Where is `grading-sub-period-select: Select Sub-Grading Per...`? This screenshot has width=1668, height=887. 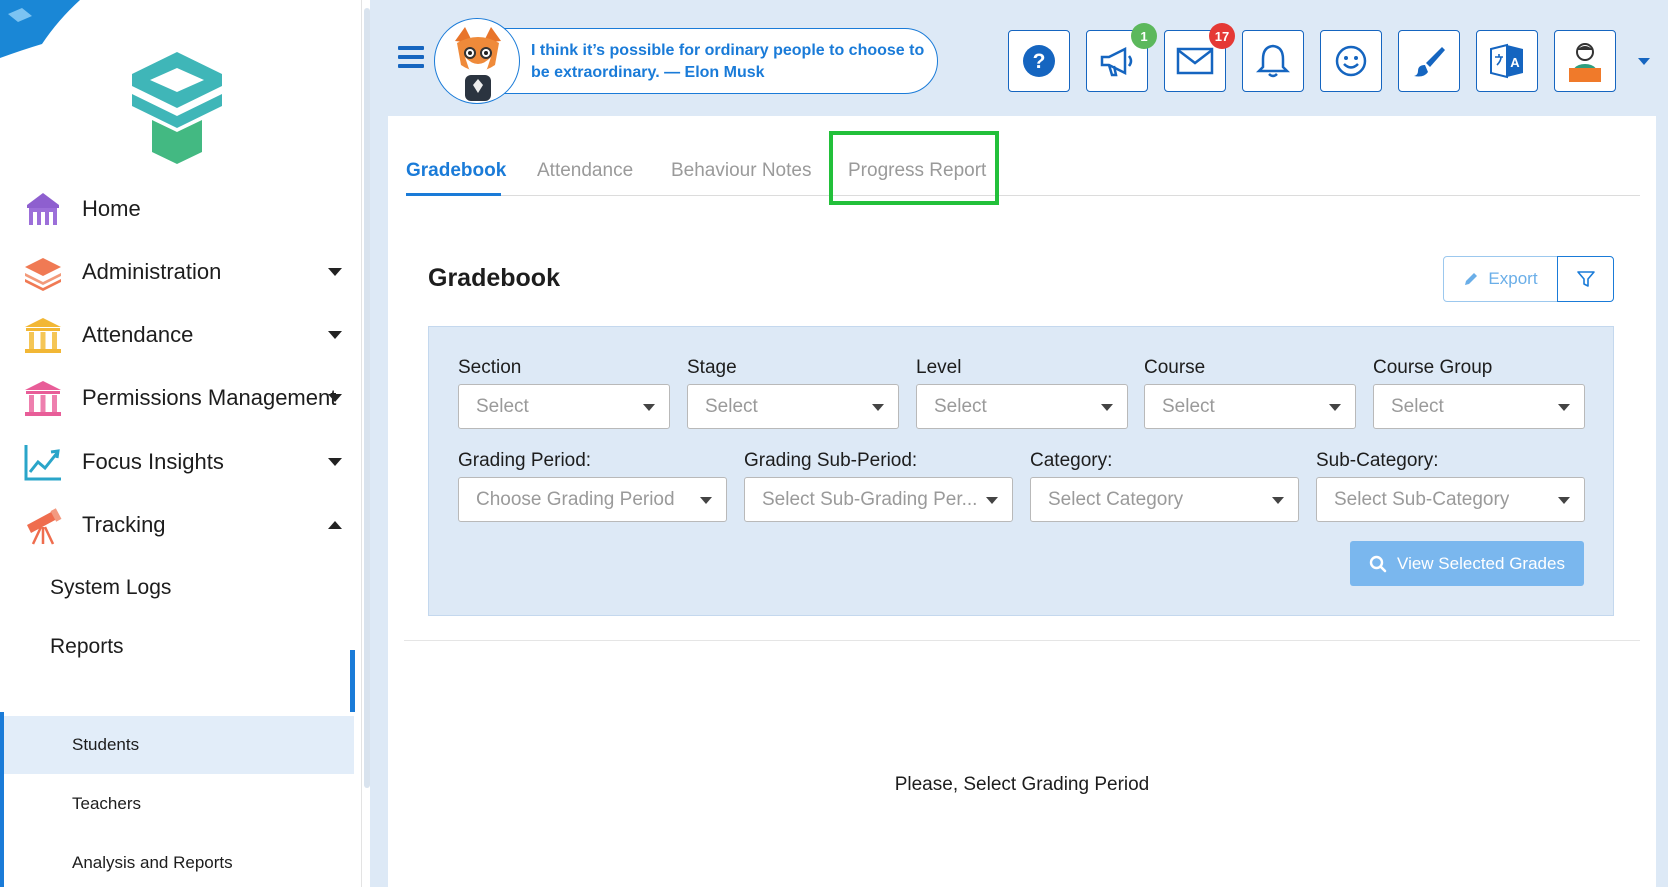
grading-sub-period-select: Select Sub-Grading Per... is located at coordinates (878, 499).